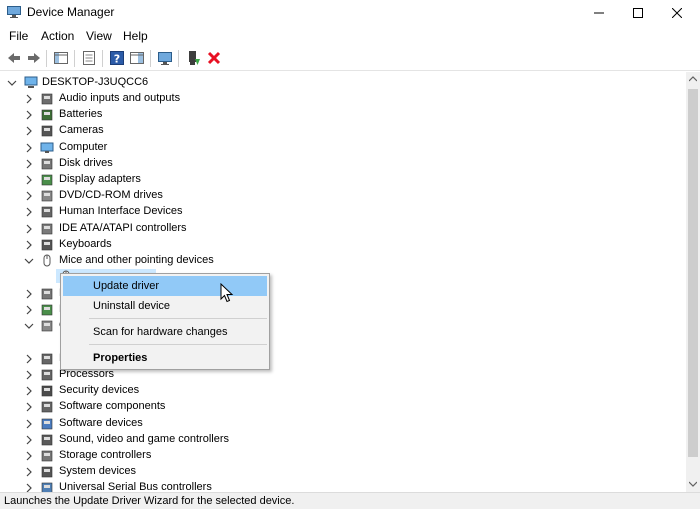 The width and height of the screenshot is (700, 509). Describe the element at coordinates (343, 261) in the screenshot. I see `tree-category: Mice and other pointing devices` at that location.